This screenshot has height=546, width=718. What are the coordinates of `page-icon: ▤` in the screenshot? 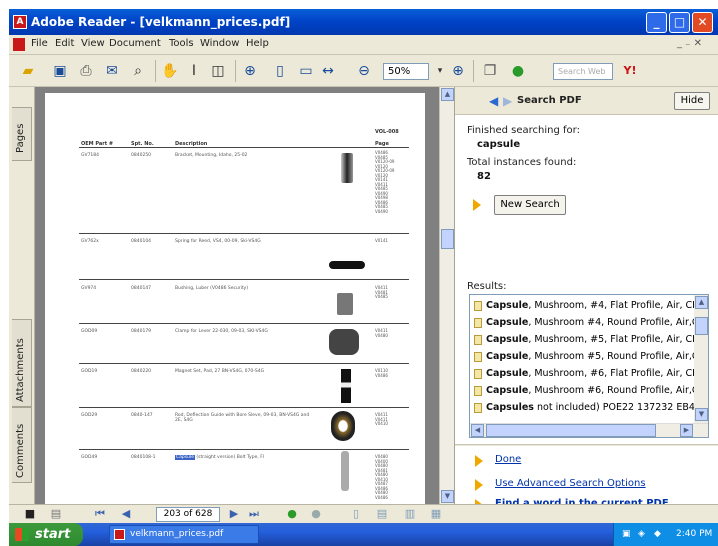 It's located at (56, 514).